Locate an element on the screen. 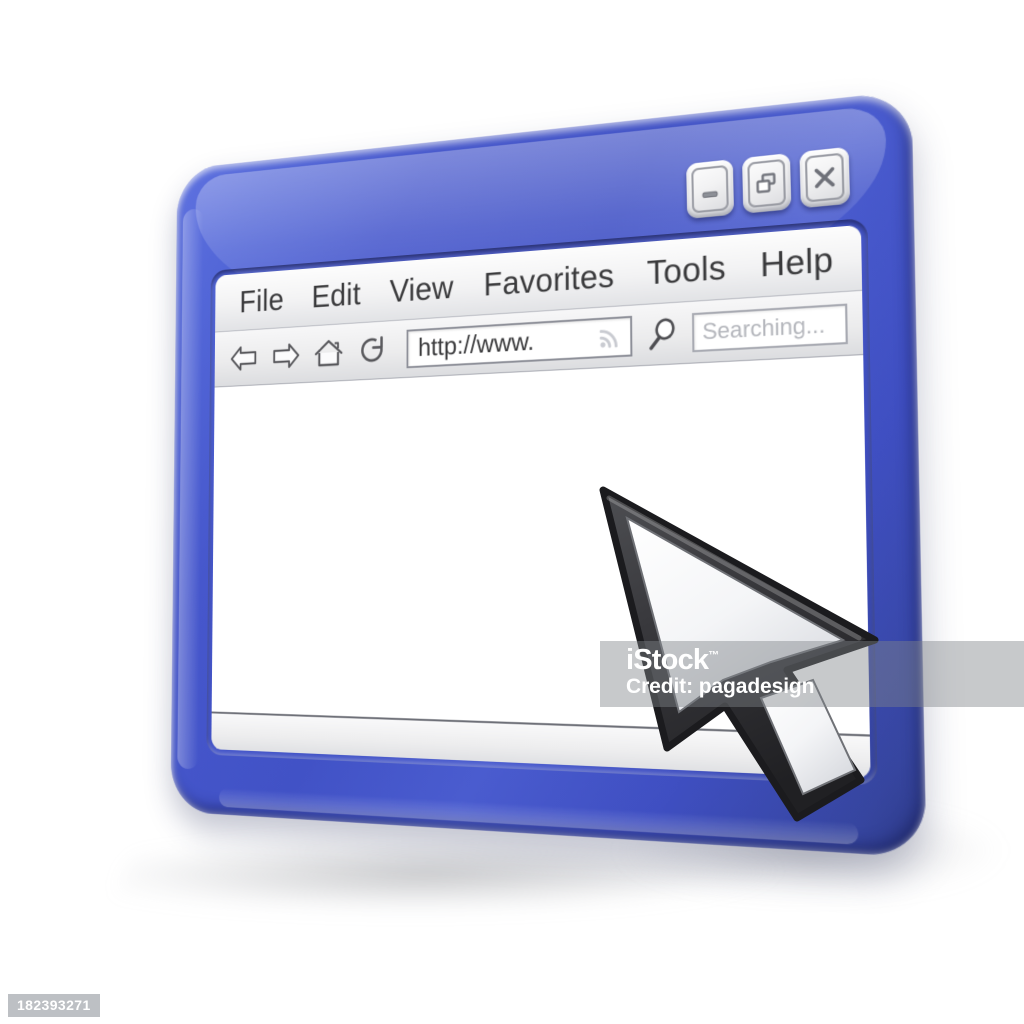 This screenshot has height=1024, width=1024. forward-icon is located at coordinates (286, 356).